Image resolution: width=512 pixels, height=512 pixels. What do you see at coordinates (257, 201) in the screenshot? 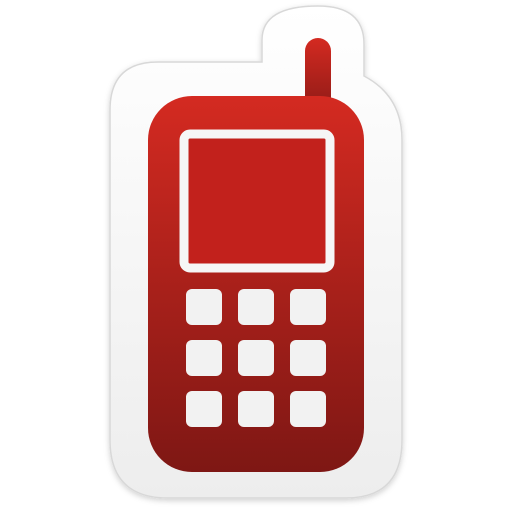
I see `phone-screen` at bounding box center [257, 201].